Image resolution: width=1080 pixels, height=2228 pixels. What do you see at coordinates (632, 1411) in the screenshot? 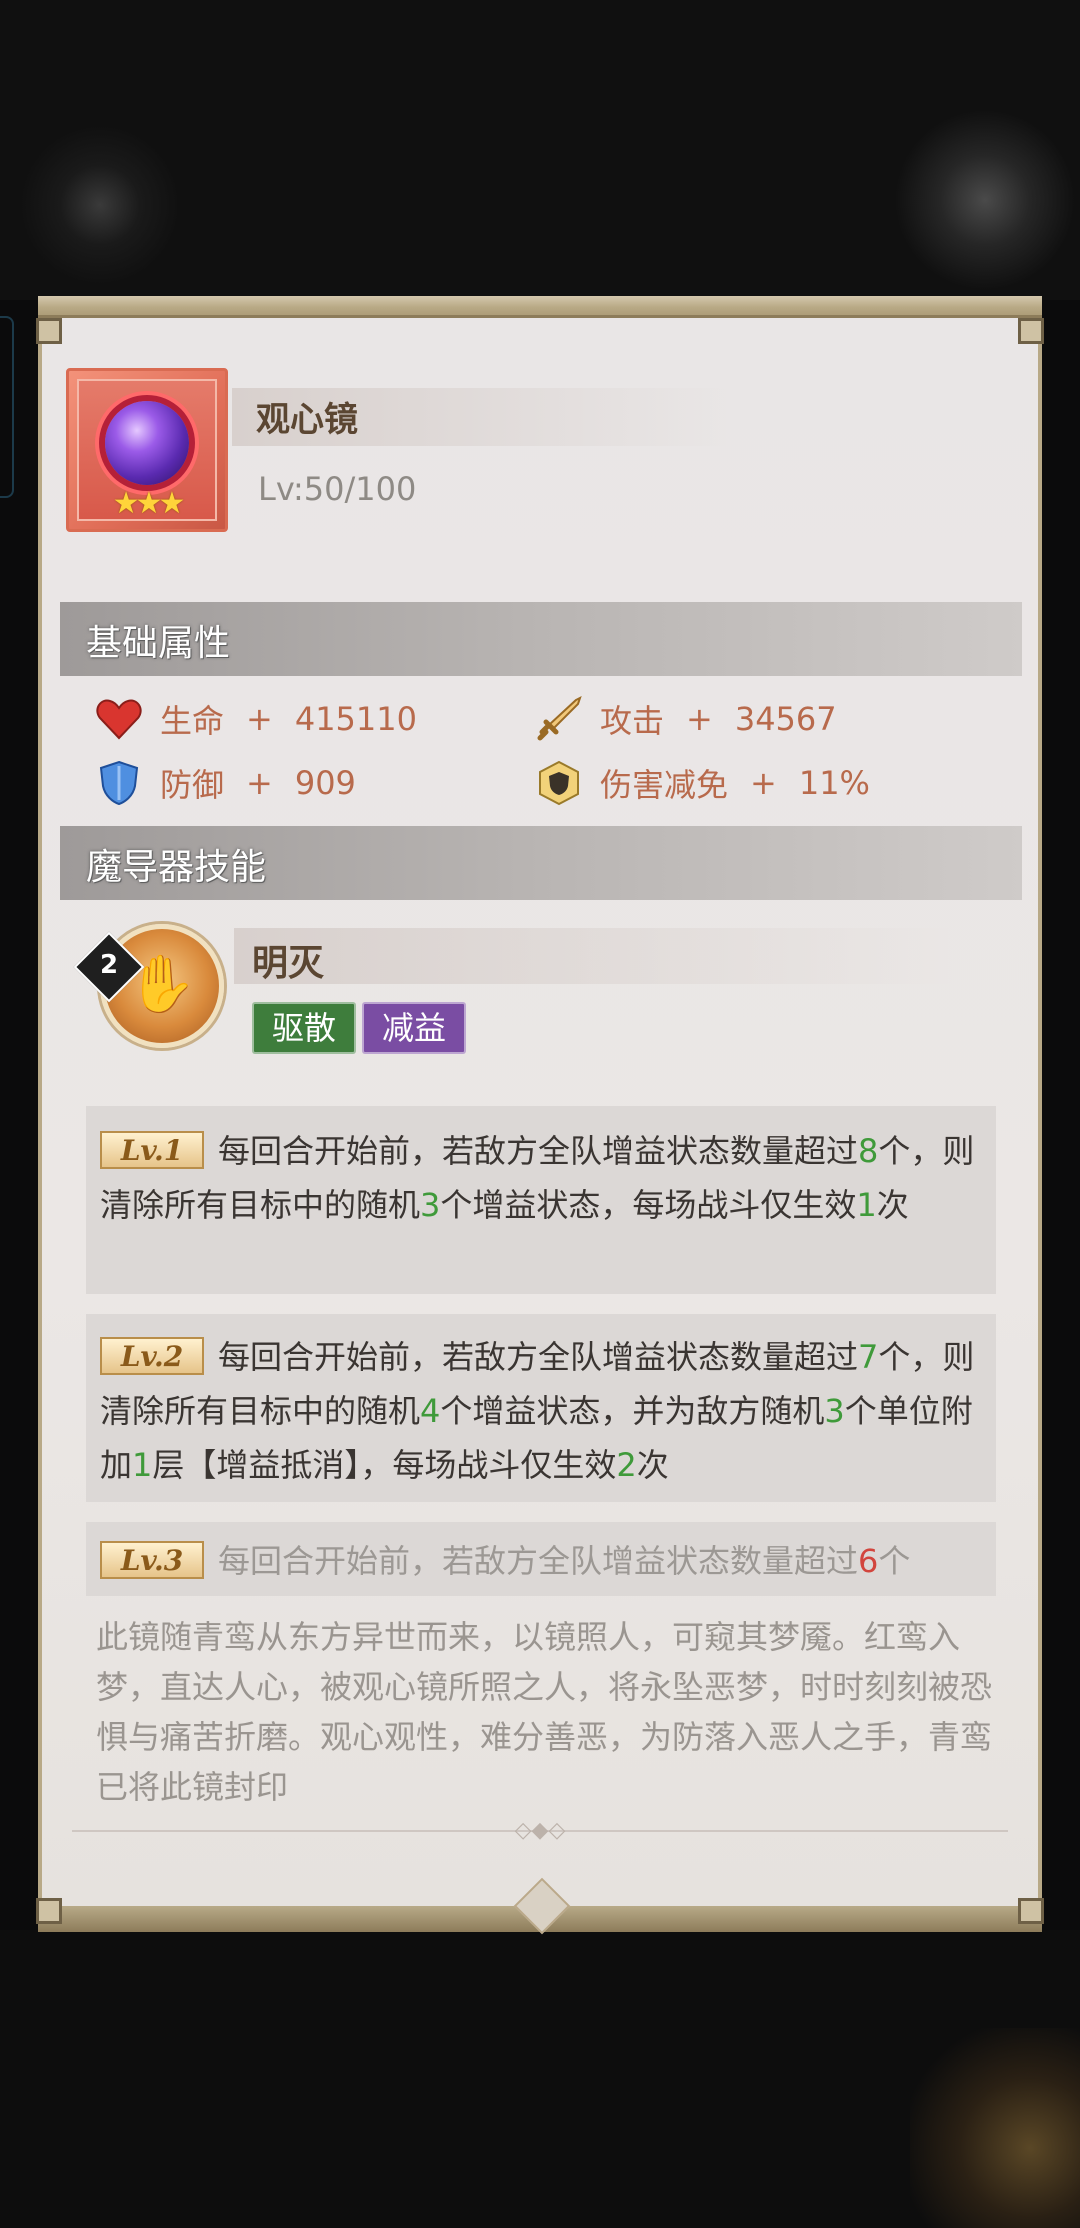
I see `text-segment: 个增益状态，并为敌方随机` at bounding box center [632, 1411].